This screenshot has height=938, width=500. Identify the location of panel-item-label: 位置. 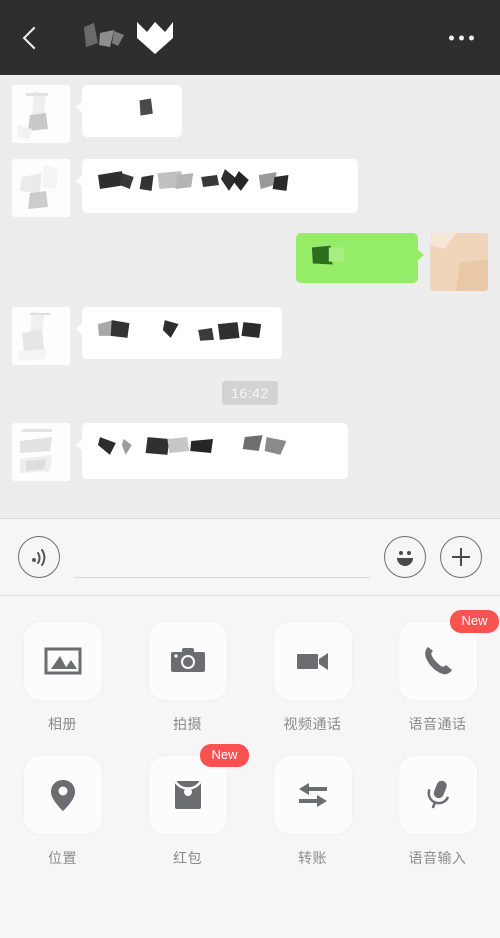
(62, 858).